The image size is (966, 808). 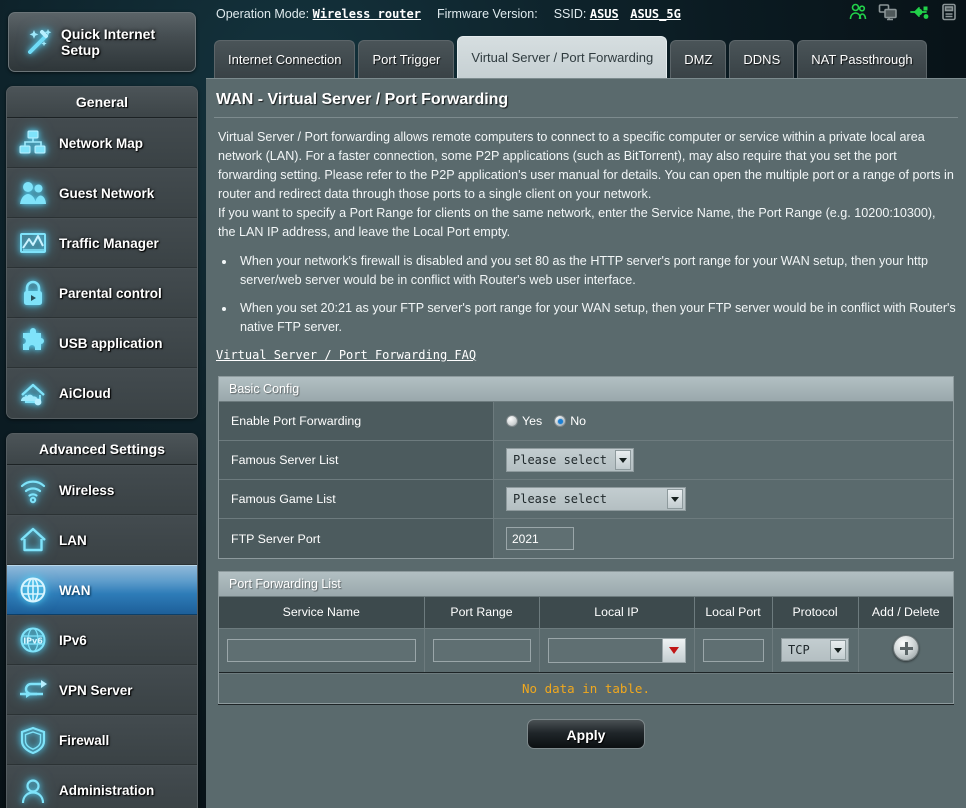 What do you see at coordinates (108, 42) in the screenshot?
I see `quick-internet-setup-label: Quick Internet Setup` at bounding box center [108, 42].